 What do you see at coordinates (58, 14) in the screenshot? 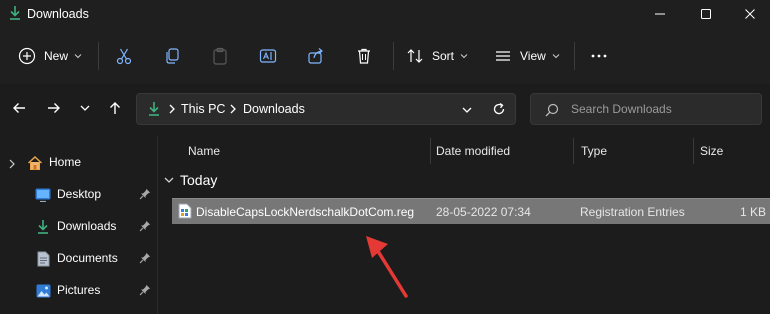
I see `window-title: Downloads` at bounding box center [58, 14].